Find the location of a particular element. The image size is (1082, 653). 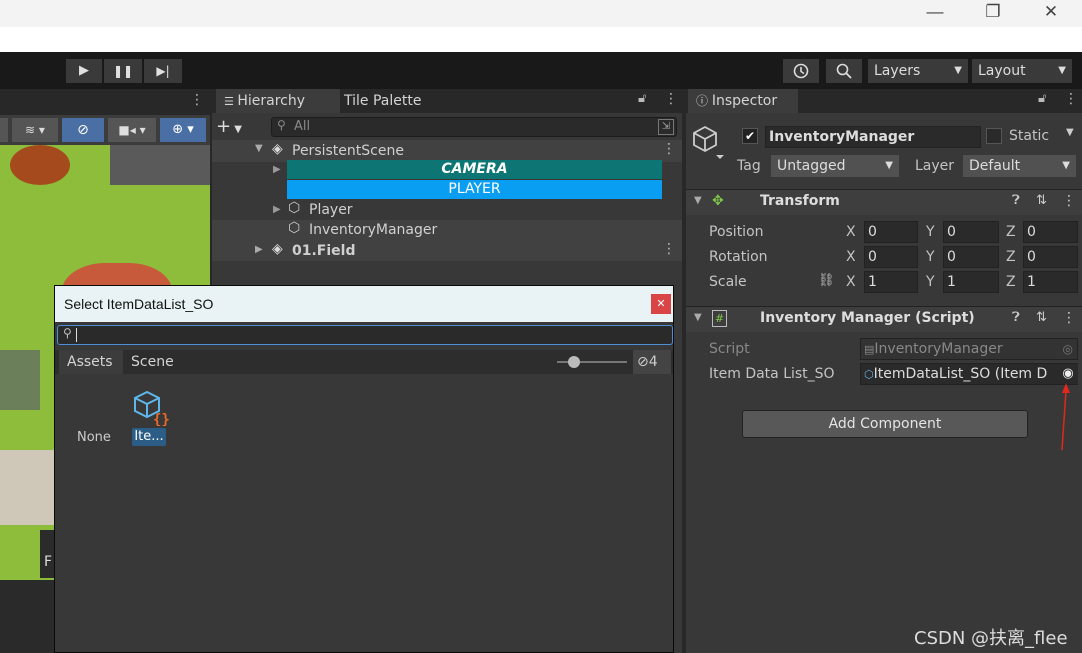

tab-assets: Assets is located at coordinates (91, 362).